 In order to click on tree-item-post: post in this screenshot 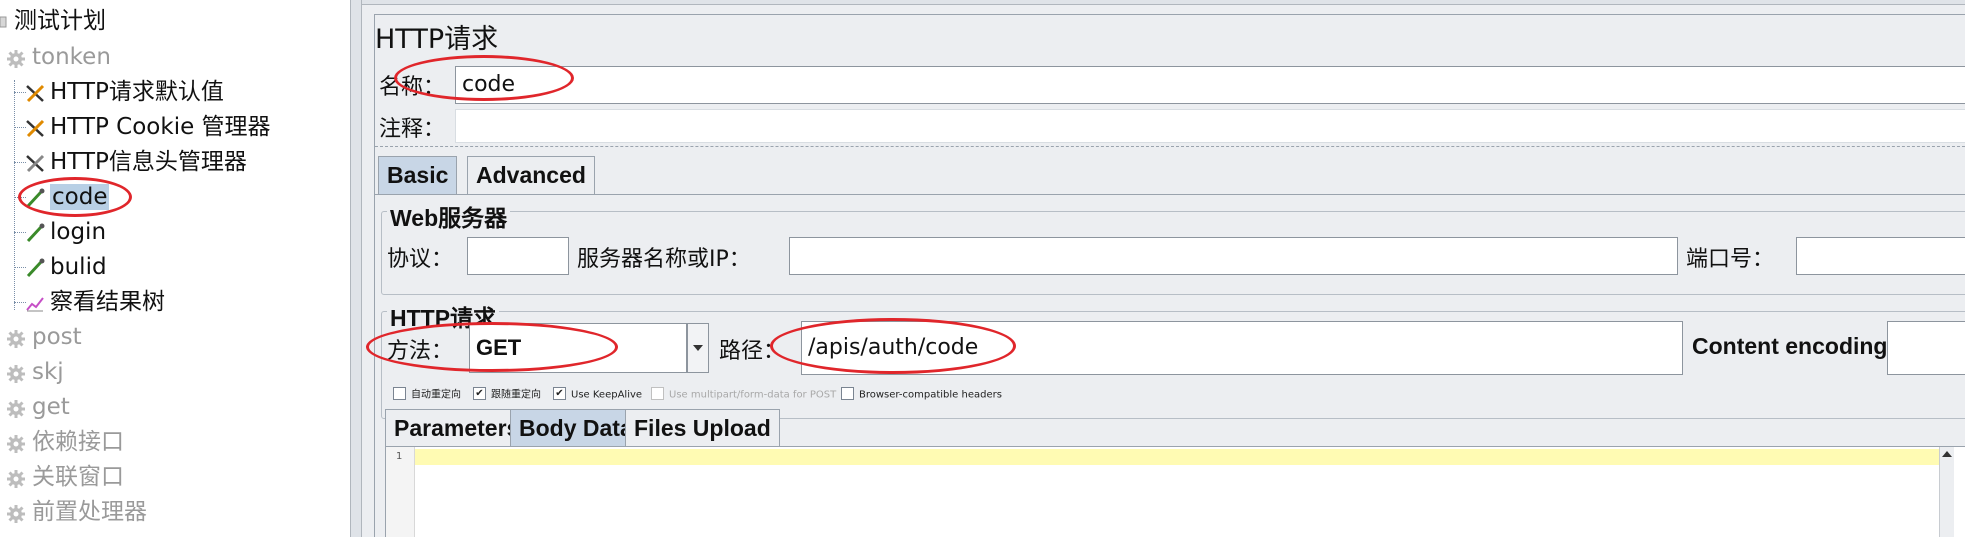, I will do `click(44, 337)`.